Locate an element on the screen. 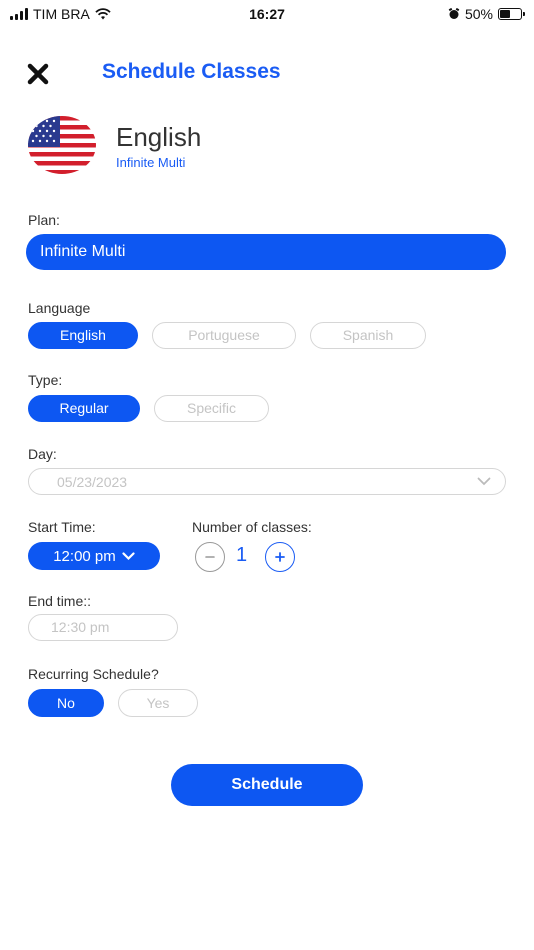 The height and width of the screenshot is (950, 534). recurring-label: Recurring Schedule? is located at coordinates (93, 674).